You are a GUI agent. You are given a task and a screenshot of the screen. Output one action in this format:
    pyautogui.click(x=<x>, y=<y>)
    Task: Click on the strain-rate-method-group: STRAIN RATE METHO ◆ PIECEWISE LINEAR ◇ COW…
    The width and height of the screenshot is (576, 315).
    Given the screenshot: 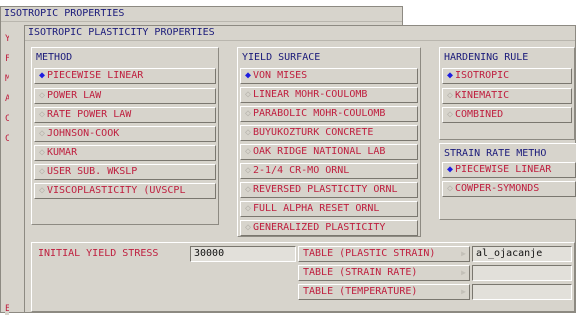 What is the action you would take?
    pyautogui.click(x=507, y=181)
    